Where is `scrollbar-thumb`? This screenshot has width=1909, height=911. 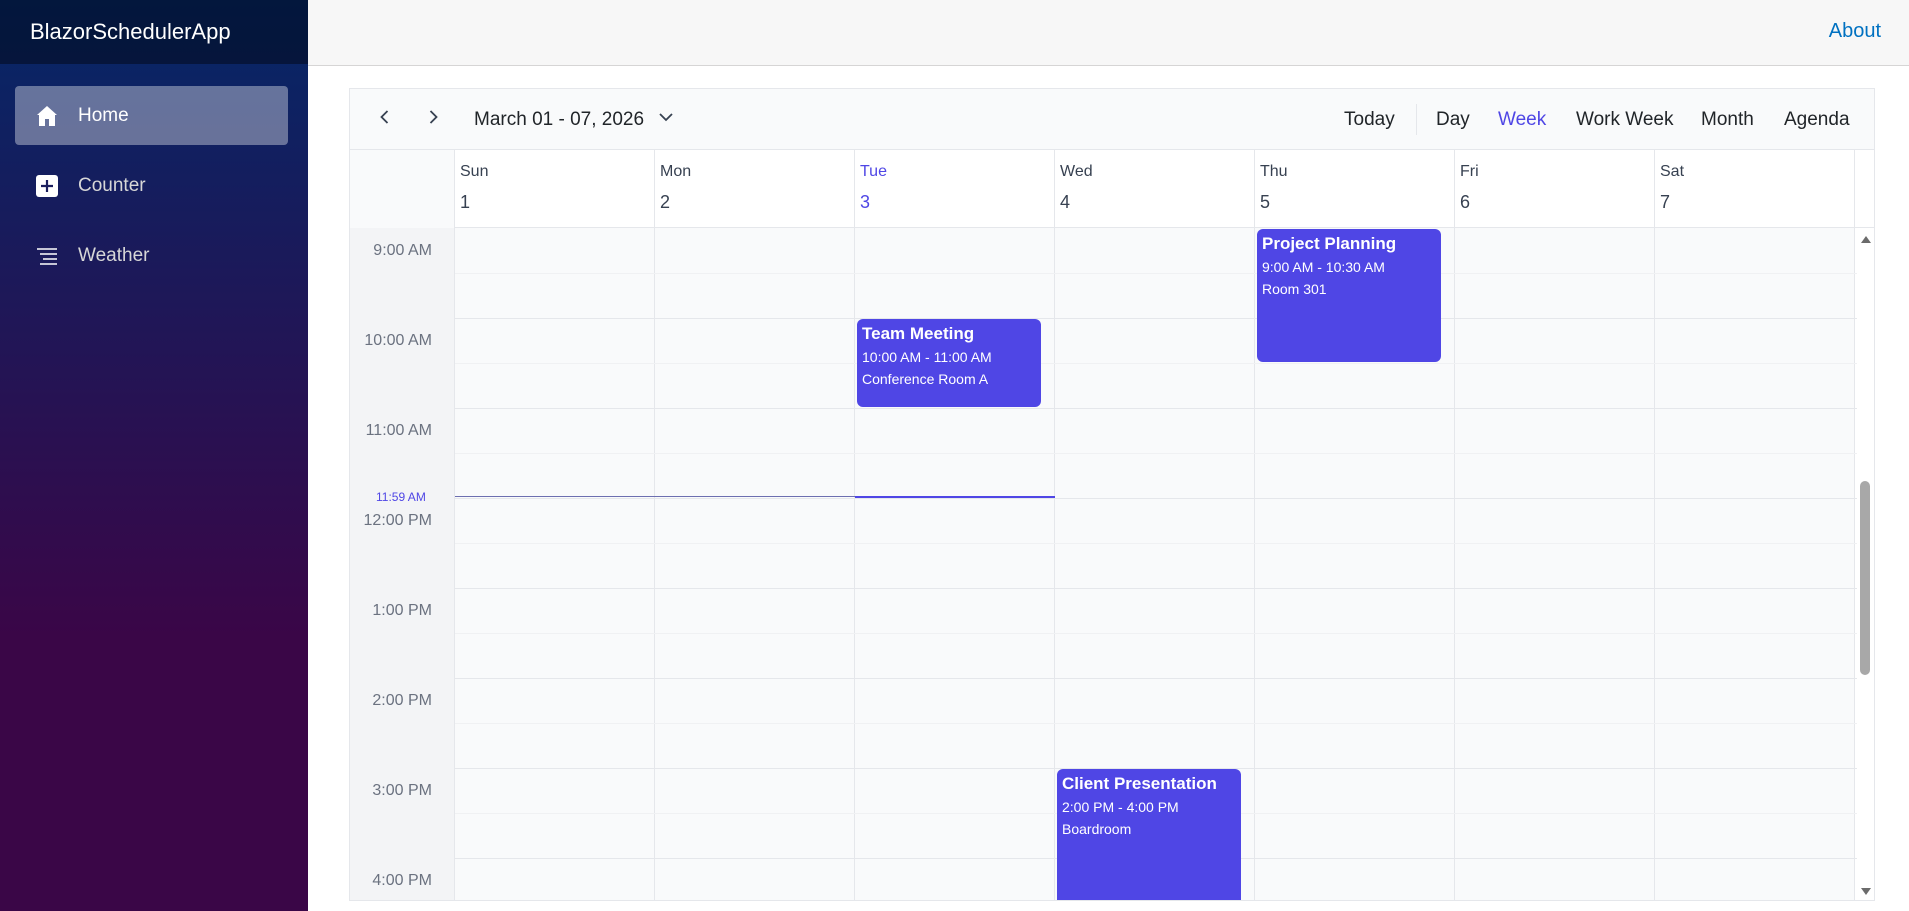 scrollbar-thumb is located at coordinates (1865, 578).